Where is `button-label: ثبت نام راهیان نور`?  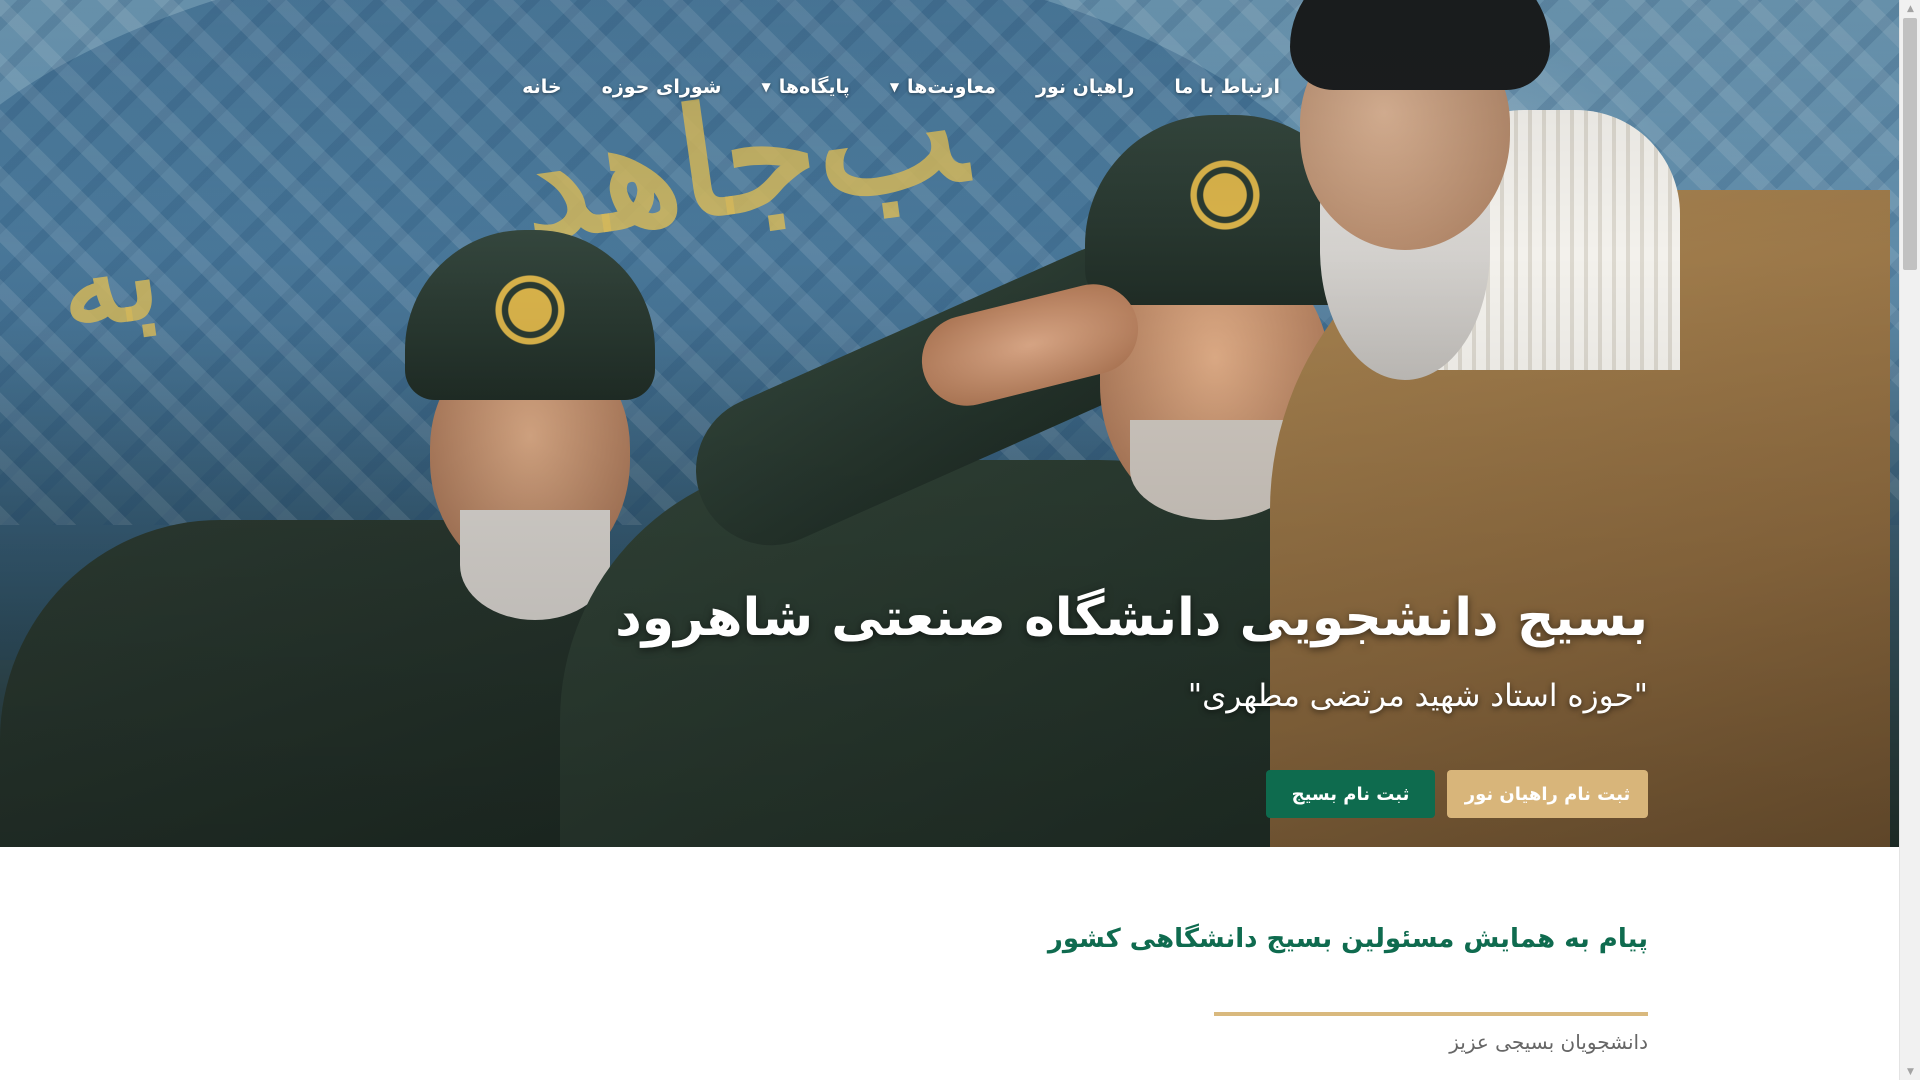
button-label: ثبت نام راهیان نور is located at coordinates (1547, 794).